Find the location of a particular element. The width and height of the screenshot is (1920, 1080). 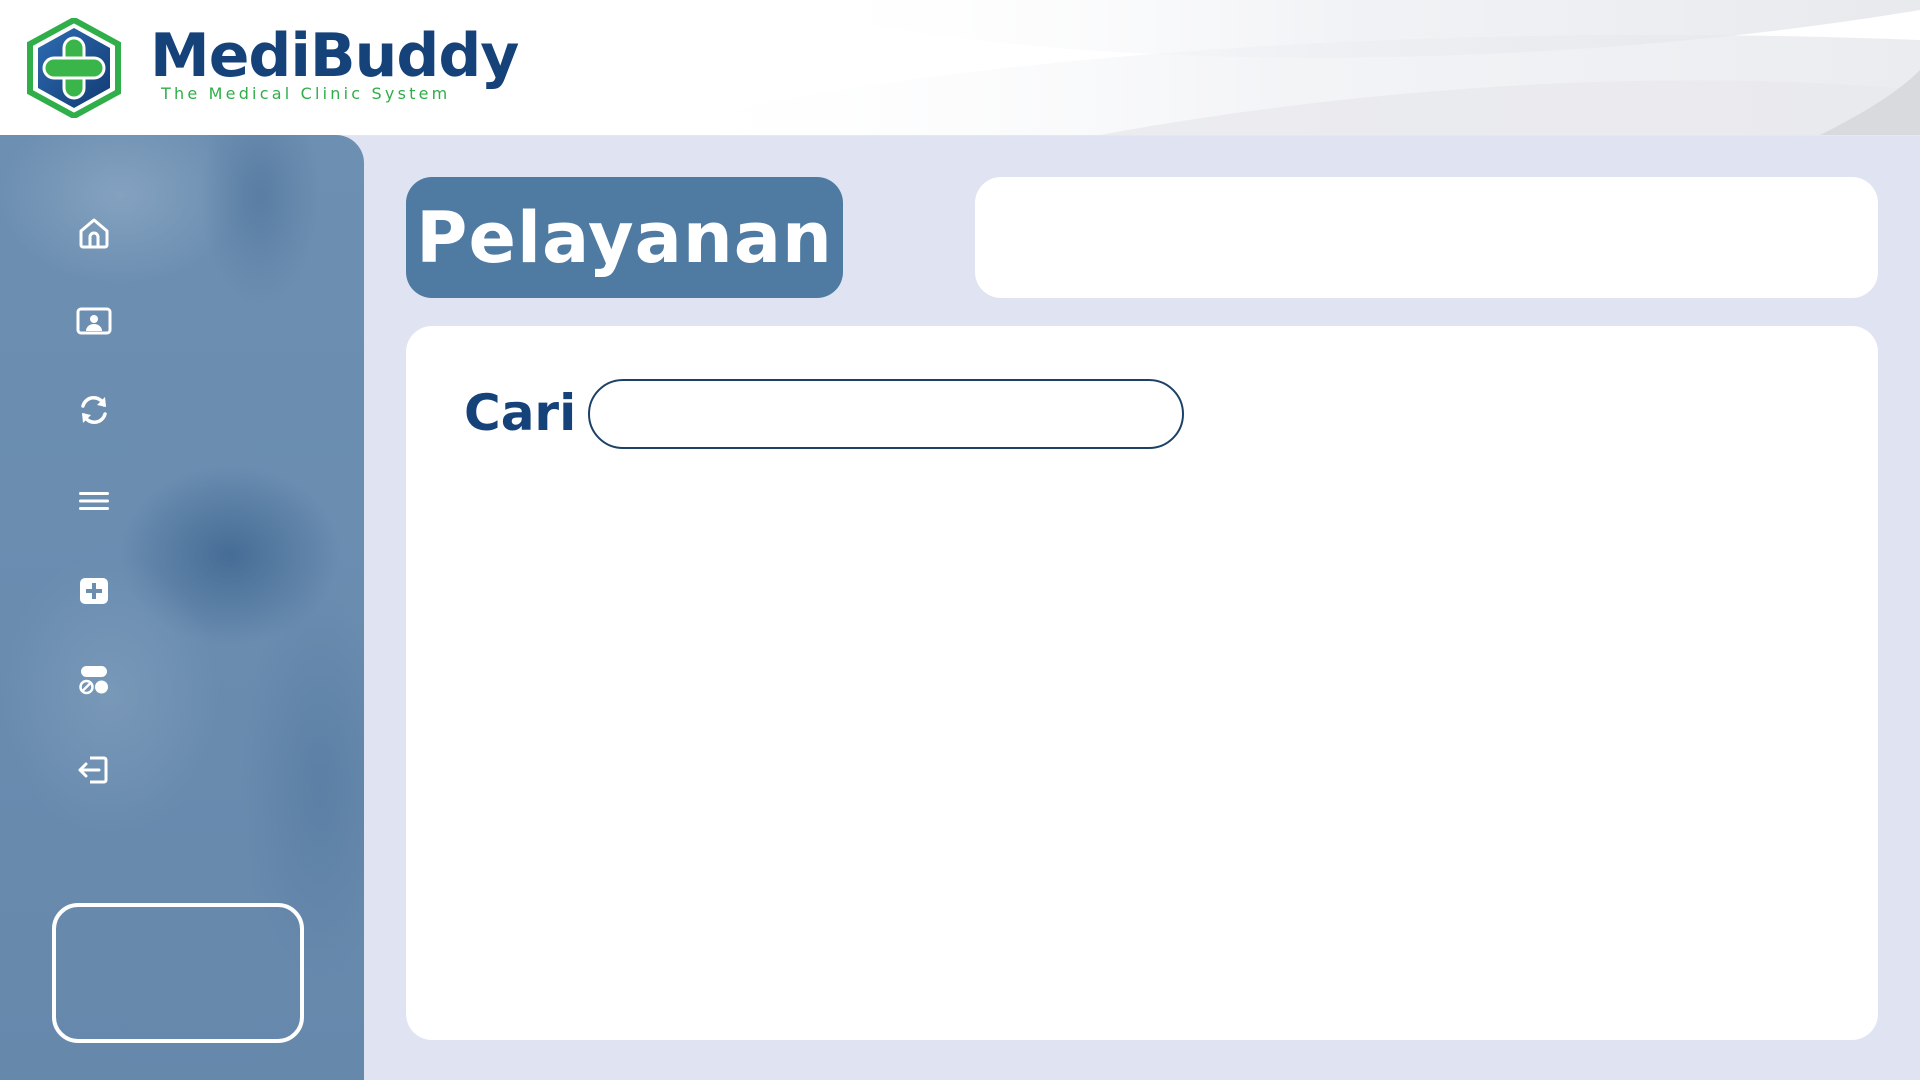

brand-name: MediBuddy is located at coordinates (334, 56).